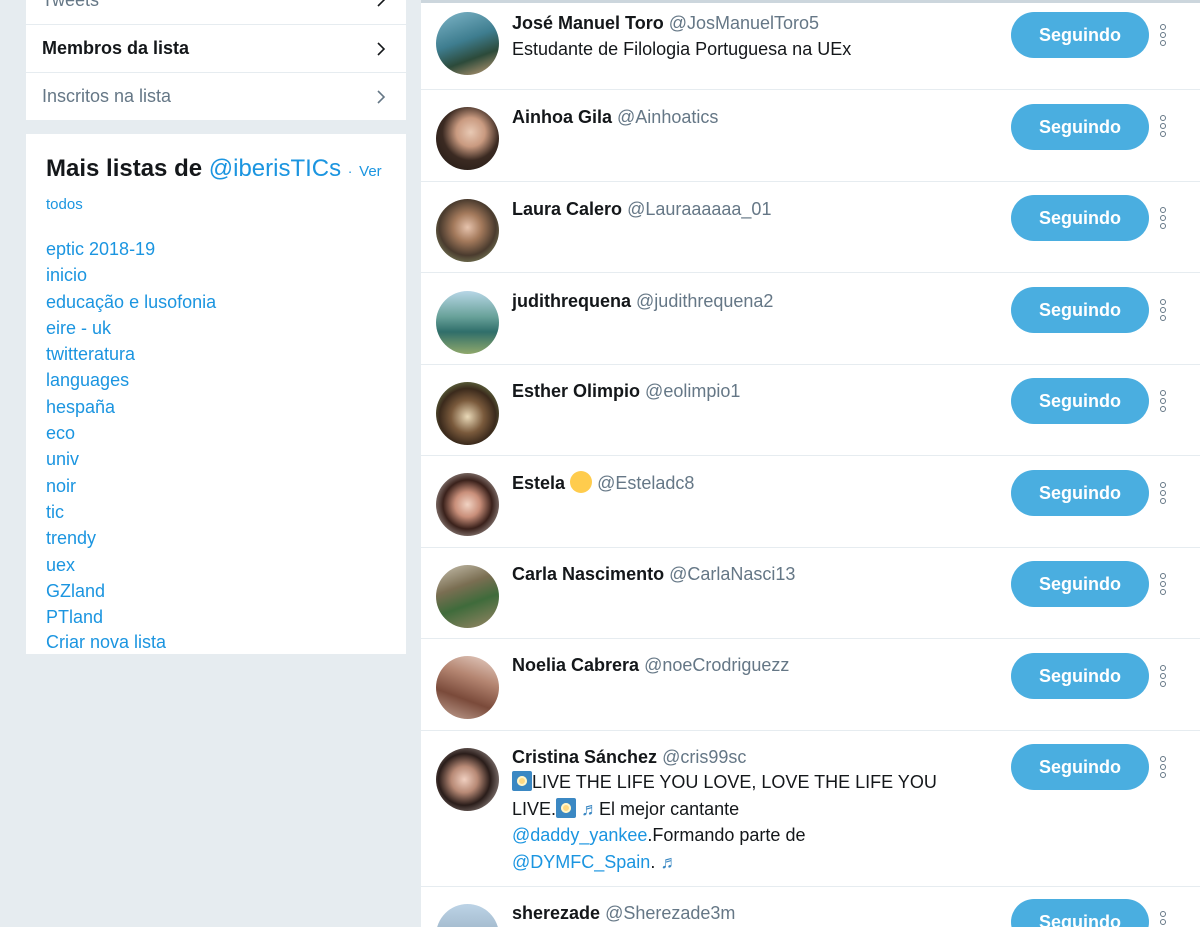 The width and height of the screenshot is (1200, 927). Describe the element at coordinates (131, 302) in the screenshot. I see `list-link-educacao: educação e lusofonia` at that location.